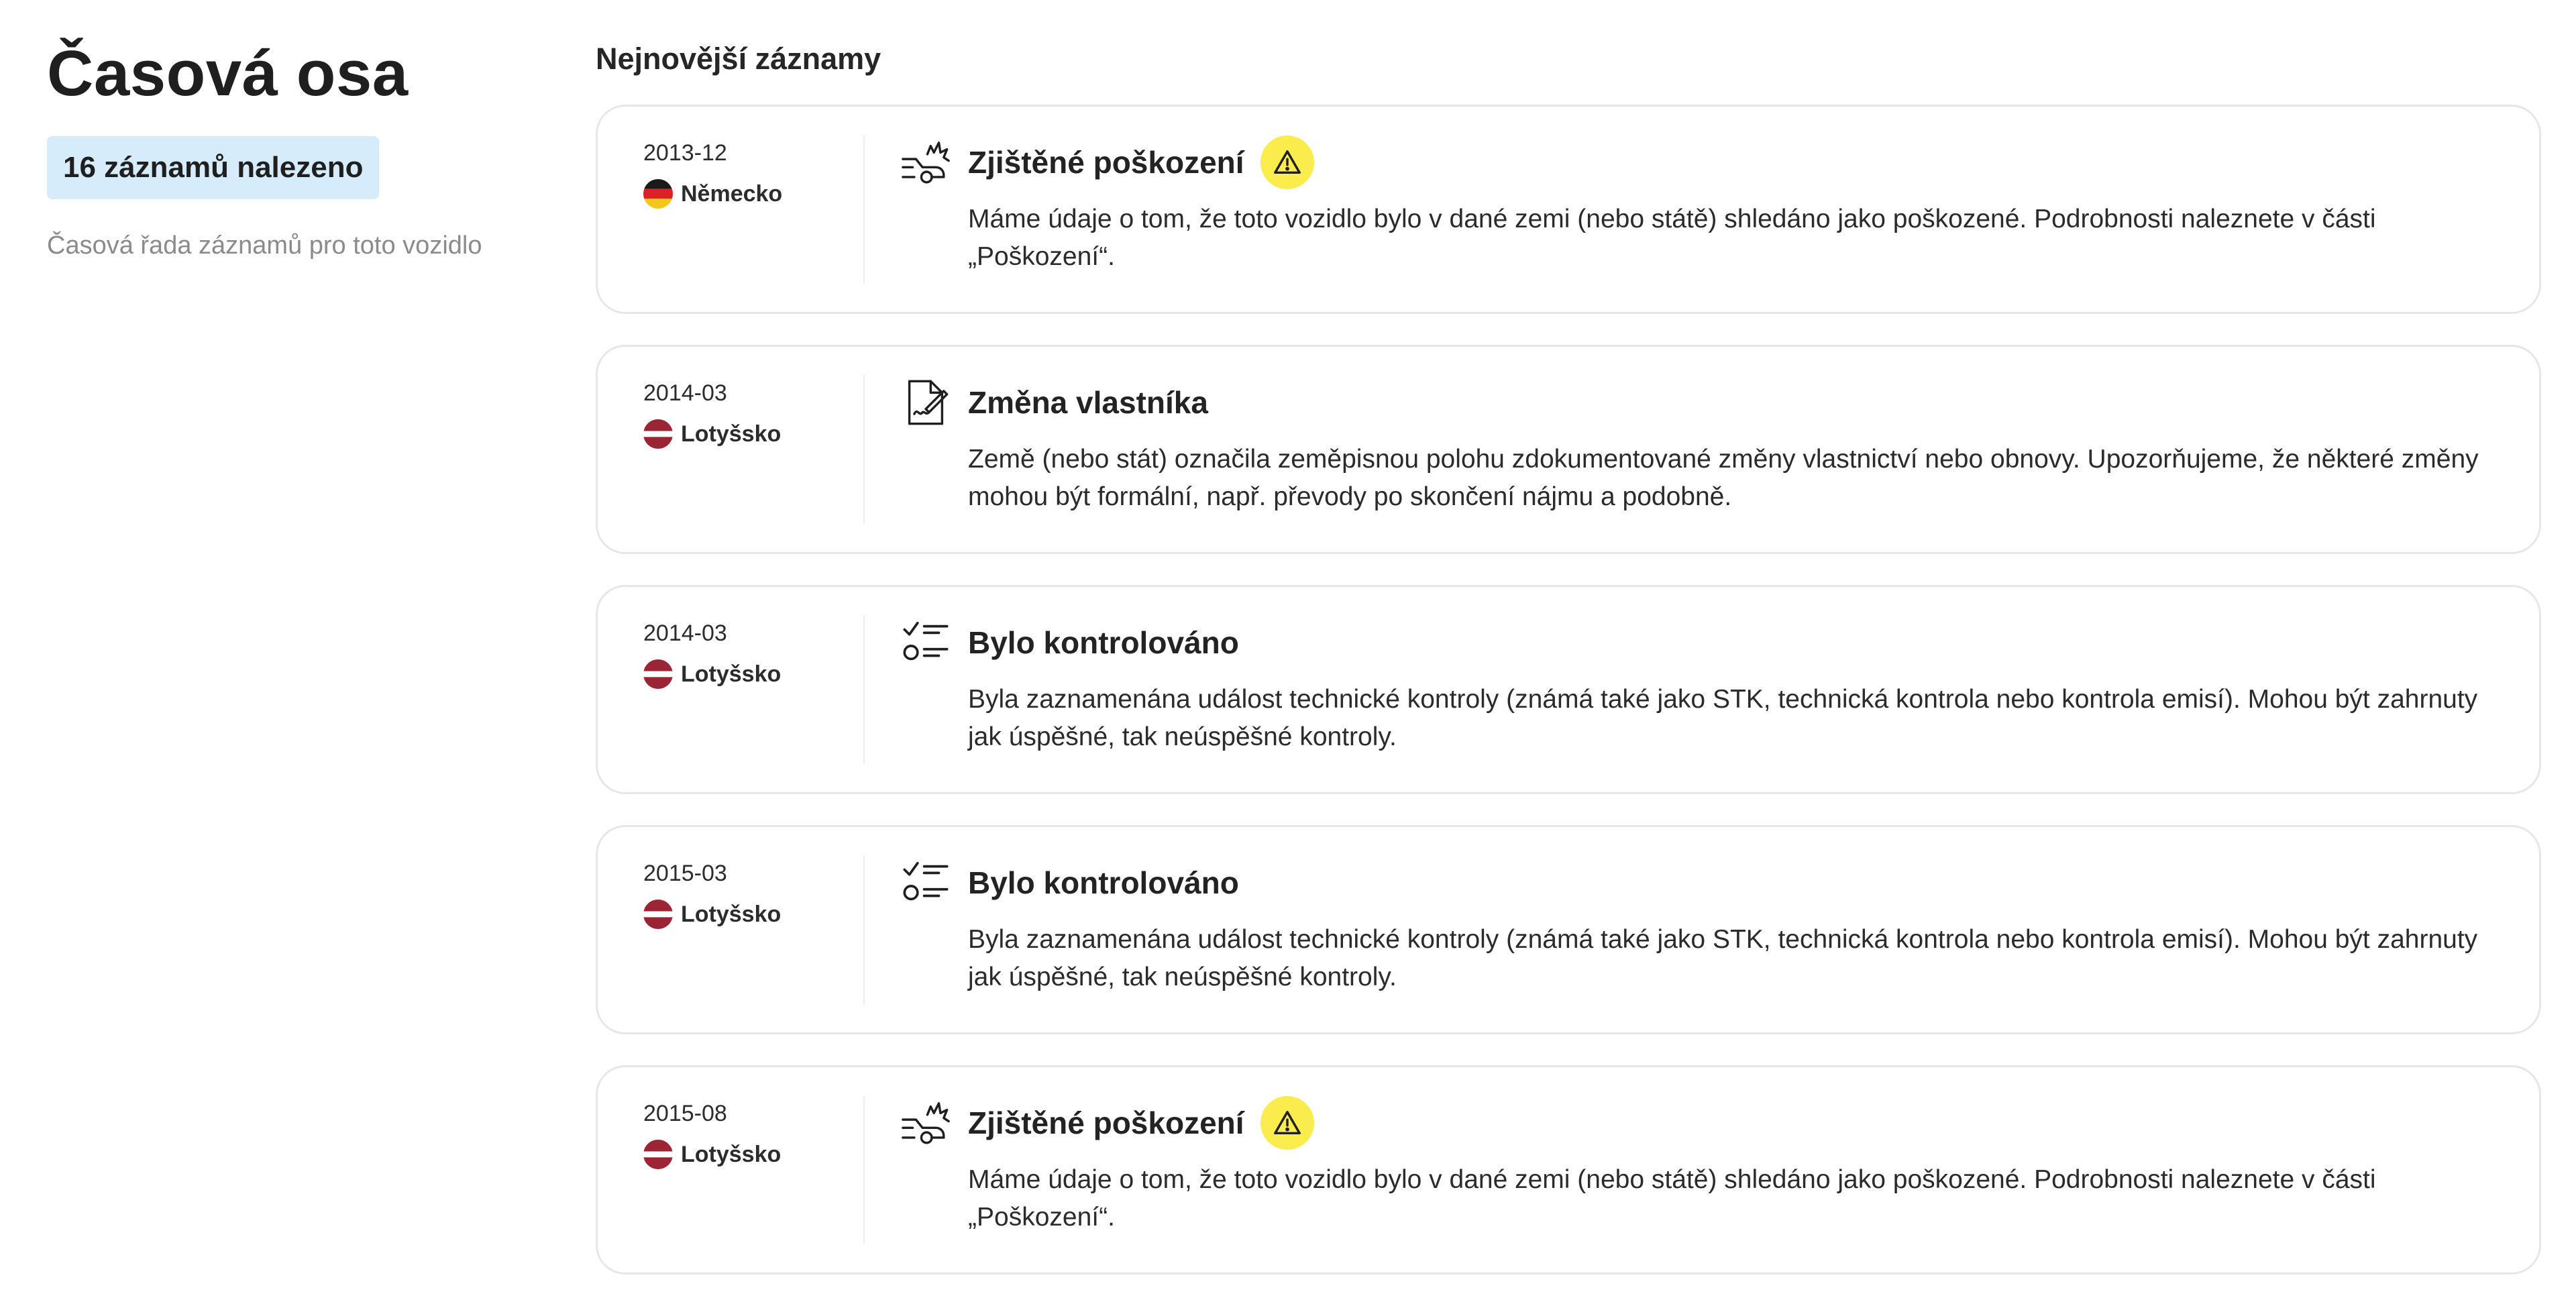 This screenshot has width=2576, height=1302. I want to click on record-meta: 2013-12 Německo, so click(731, 209).